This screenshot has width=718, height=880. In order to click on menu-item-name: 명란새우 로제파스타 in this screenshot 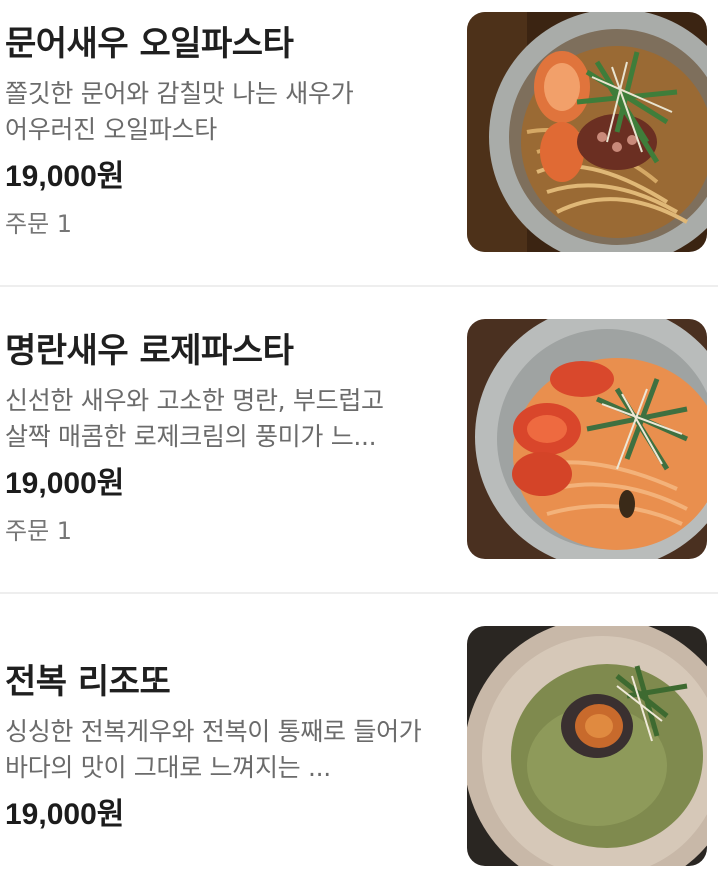, I will do `click(149, 351)`.